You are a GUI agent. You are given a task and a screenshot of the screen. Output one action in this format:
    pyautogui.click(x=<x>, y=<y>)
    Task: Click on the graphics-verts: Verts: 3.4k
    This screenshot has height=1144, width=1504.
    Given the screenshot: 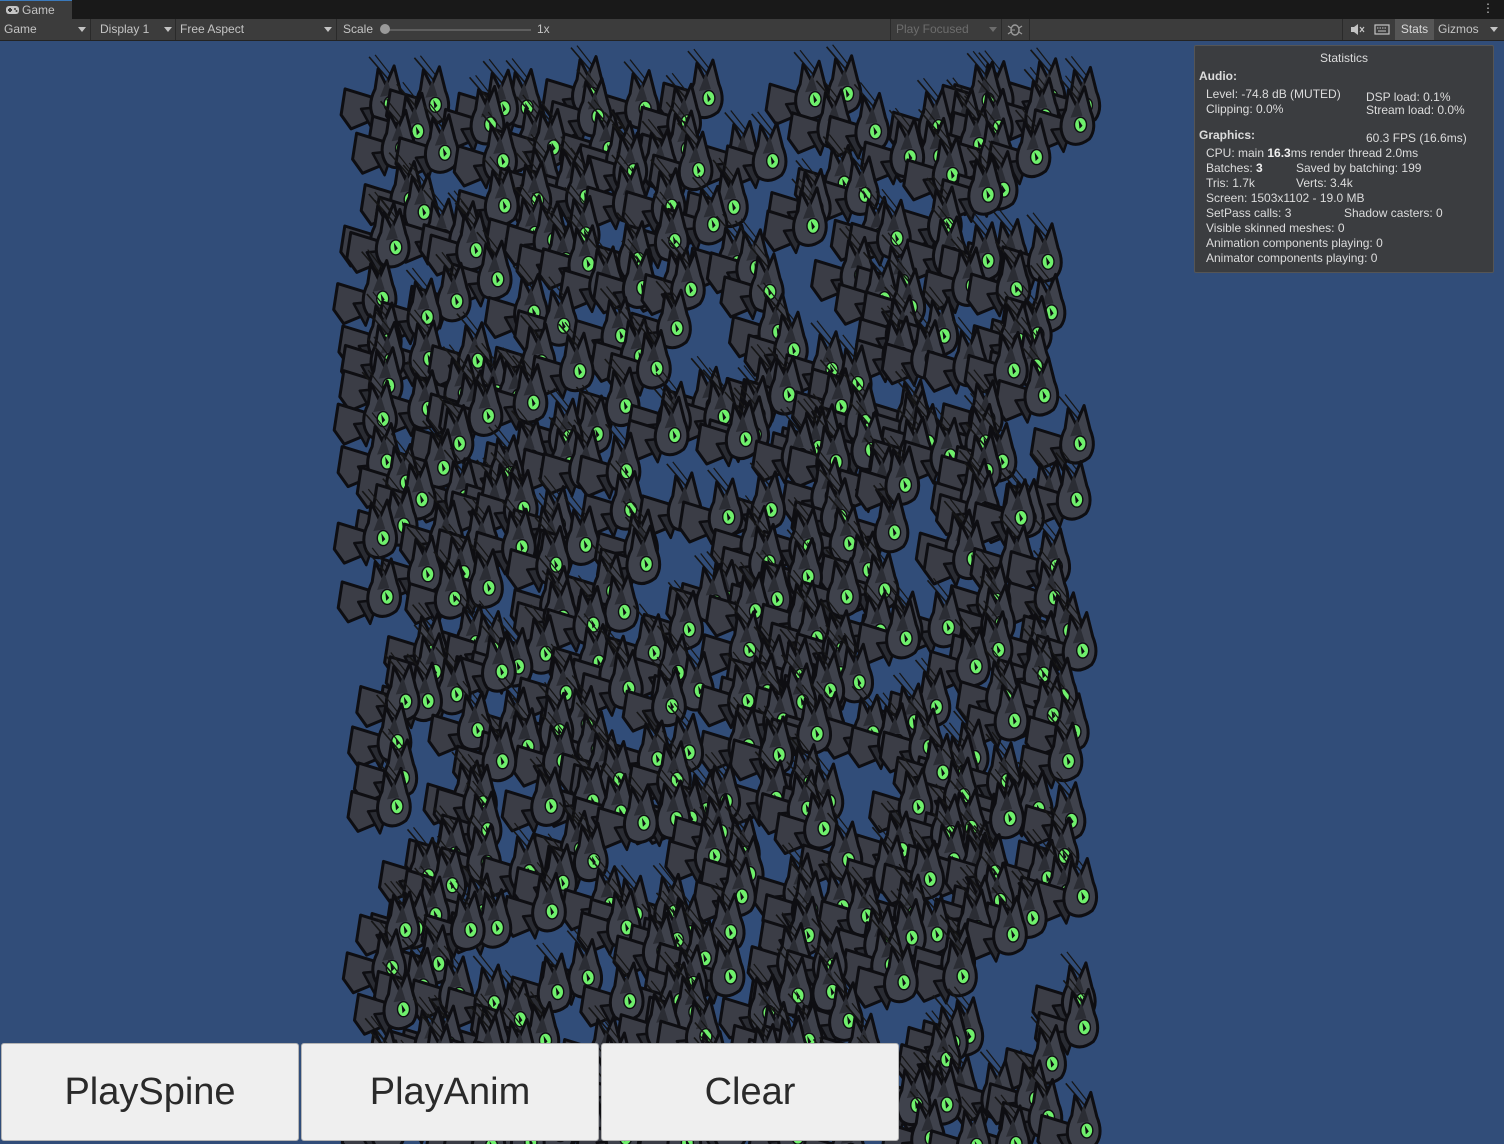 What is the action you would take?
    pyautogui.click(x=1324, y=183)
    